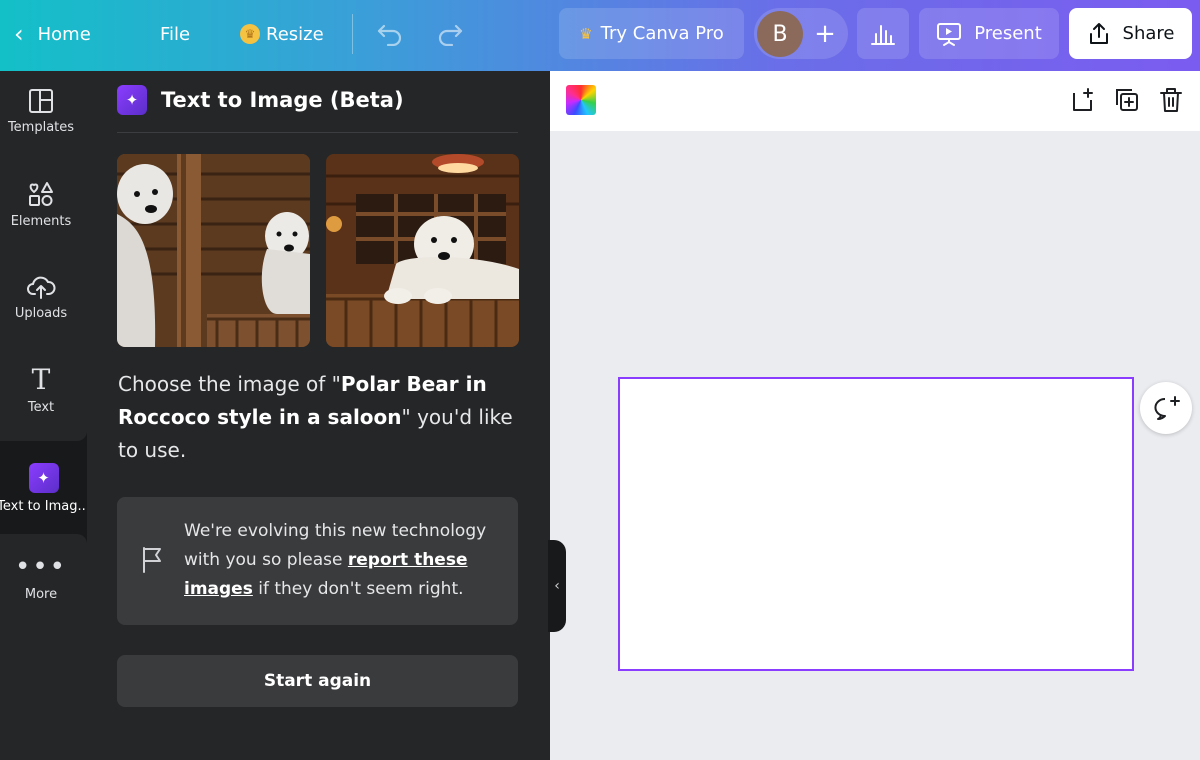 Image resolution: width=1200 pixels, height=760 pixels. Describe the element at coordinates (875, 101) in the screenshot. I see `canvas-toolbar` at that location.